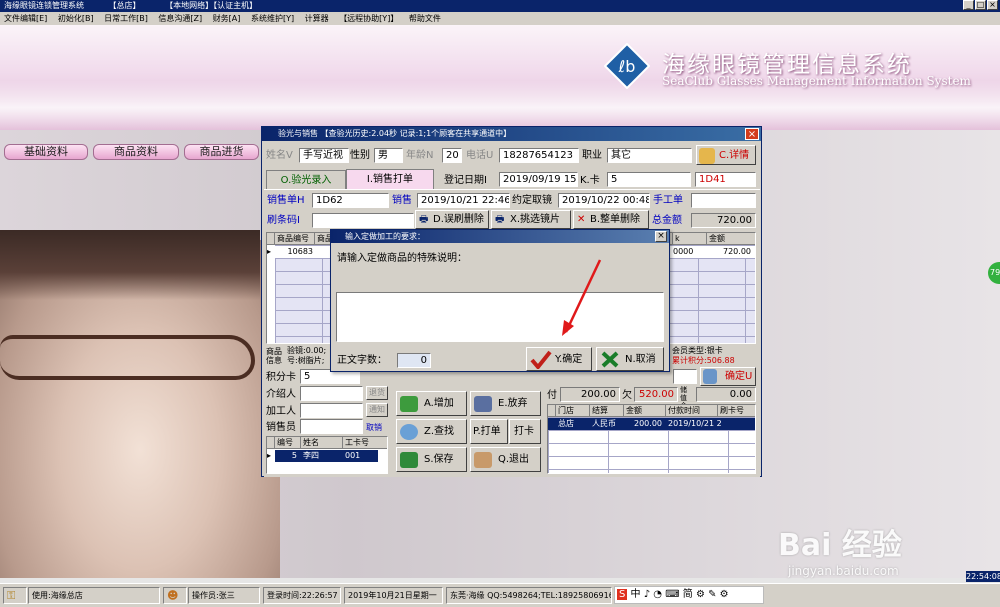 This screenshot has width=1000, height=607. What do you see at coordinates (425, 18) in the screenshot?
I see `menu-help: 帮助文件` at bounding box center [425, 18].